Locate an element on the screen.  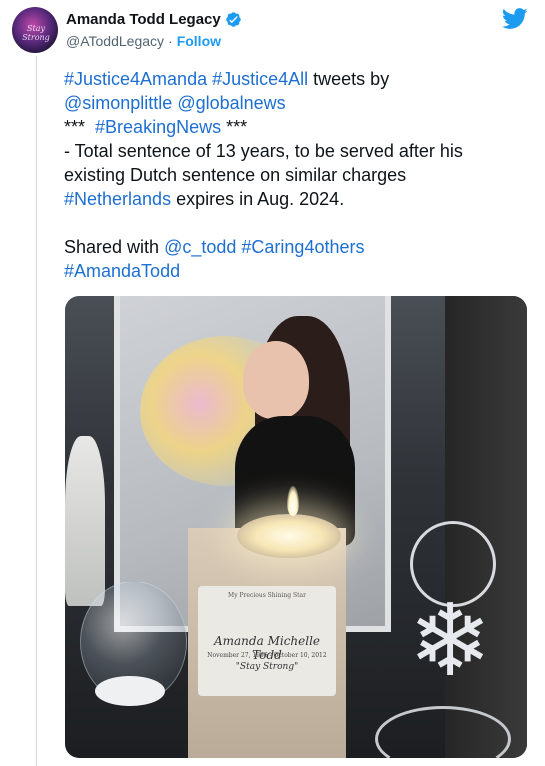
candle-label-dates: November 27, 1996 - October 10, 2012 is located at coordinates (267, 655).